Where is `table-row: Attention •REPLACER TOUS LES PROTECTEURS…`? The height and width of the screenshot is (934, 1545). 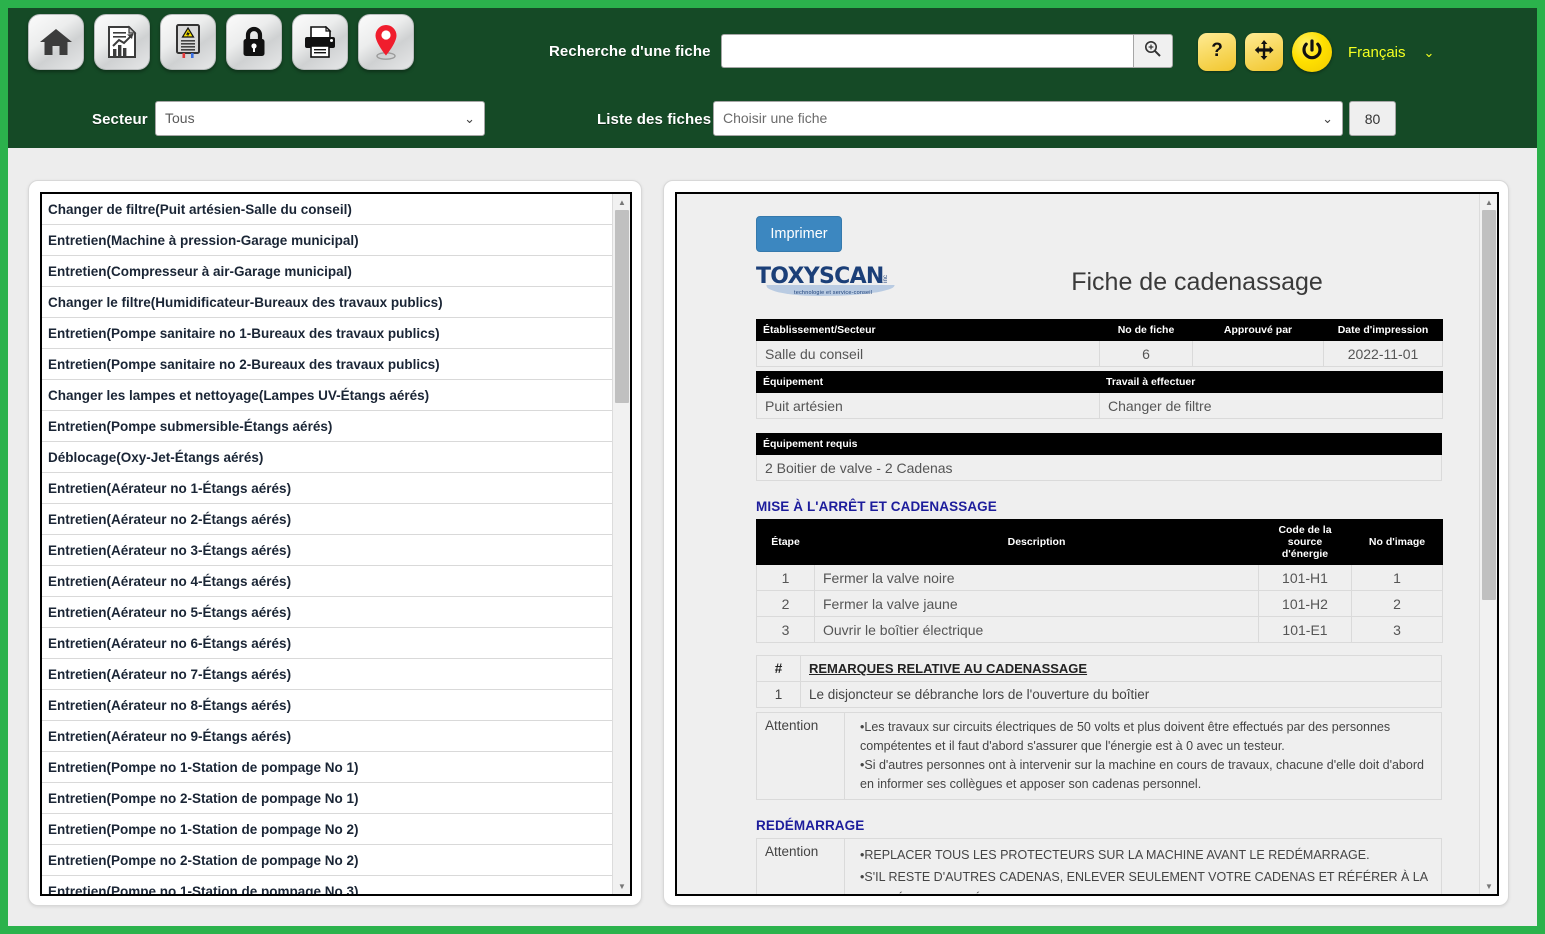
table-row: Attention •REPLACER TOUS LES PROTECTEURS… is located at coordinates (1099, 866).